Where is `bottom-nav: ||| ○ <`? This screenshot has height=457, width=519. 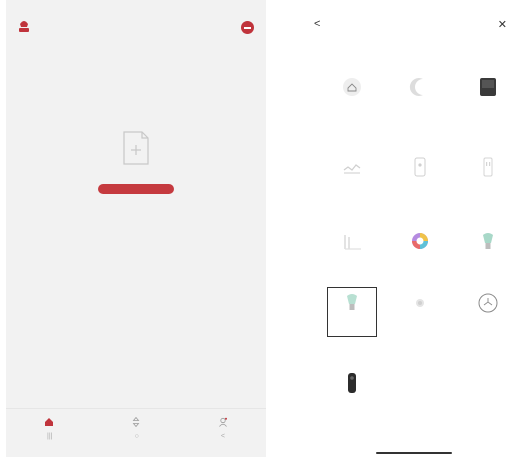 bottom-nav: ||| ○ < is located at coordinates (136, 432).